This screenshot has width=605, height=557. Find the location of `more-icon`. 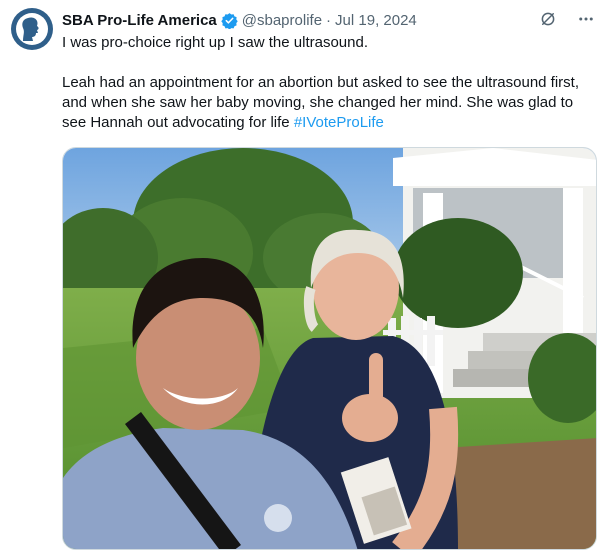

more-icon is located at coordinates (586, 19).